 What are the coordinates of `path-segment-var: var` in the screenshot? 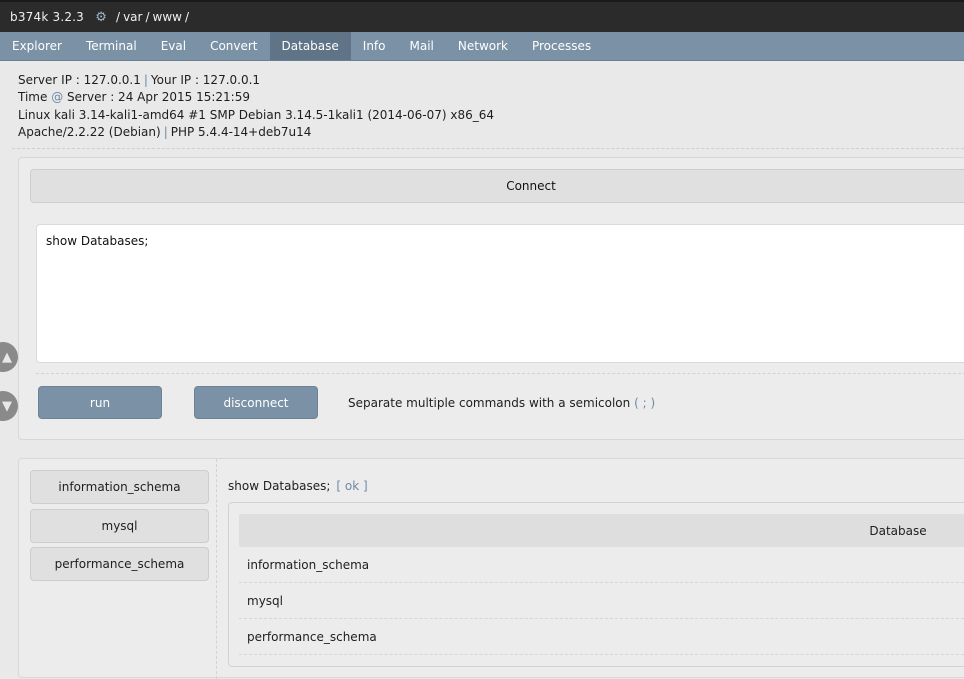 It's located at (132, 17).